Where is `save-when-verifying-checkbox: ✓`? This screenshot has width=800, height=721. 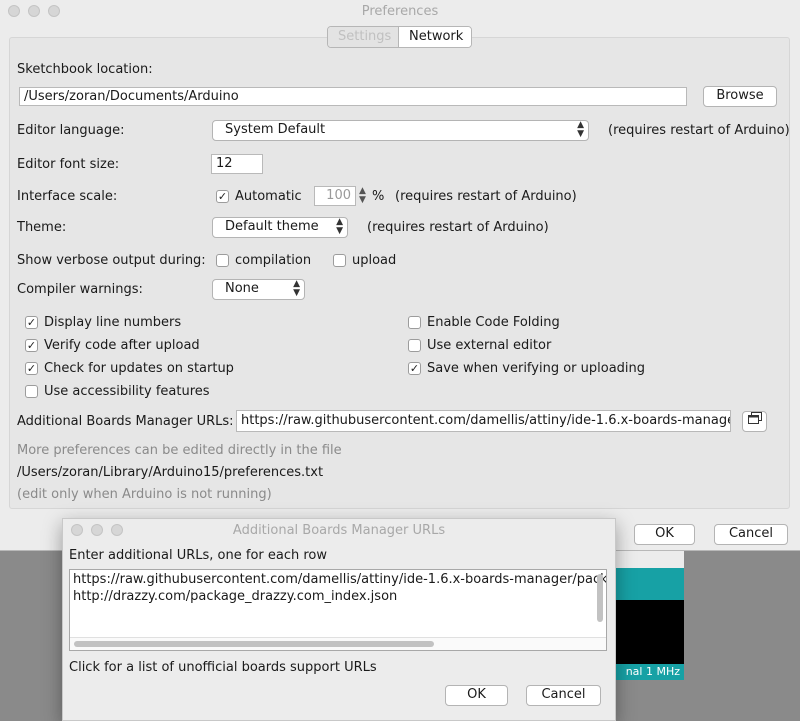
save-when-verifying-checkbox: ✓ is located at coordinates (414, 368).